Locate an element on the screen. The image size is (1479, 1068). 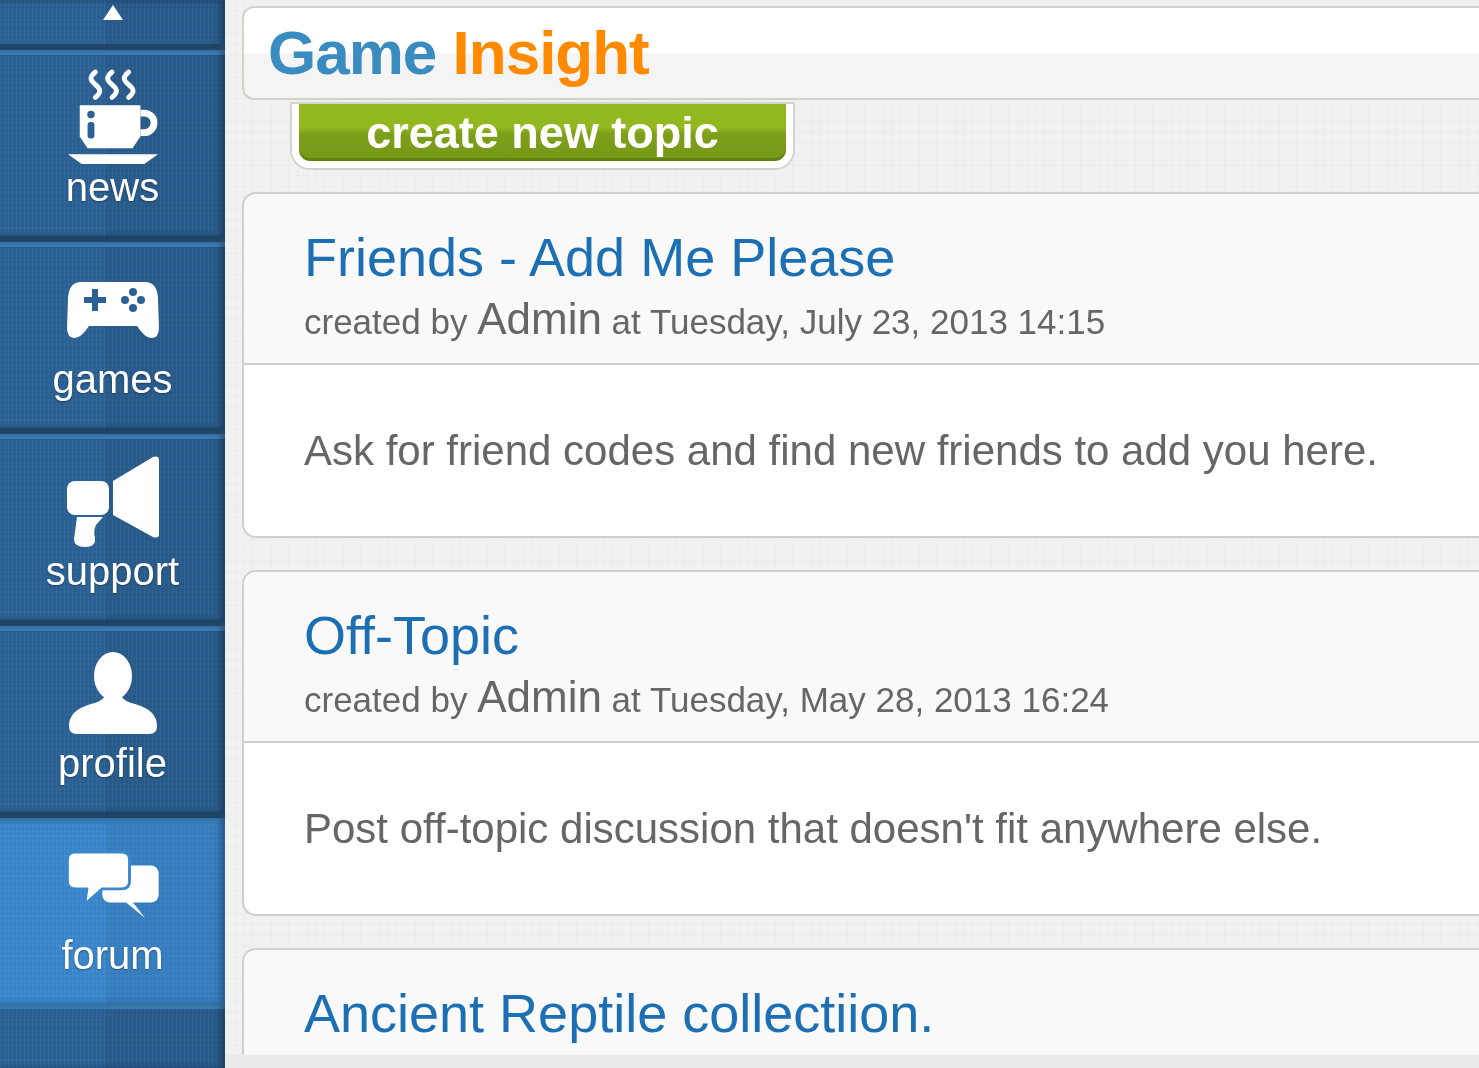
topic-meta: created by Admin at Tuesday, July 23, 2013 14:15 is located at coordinates (705, 320).